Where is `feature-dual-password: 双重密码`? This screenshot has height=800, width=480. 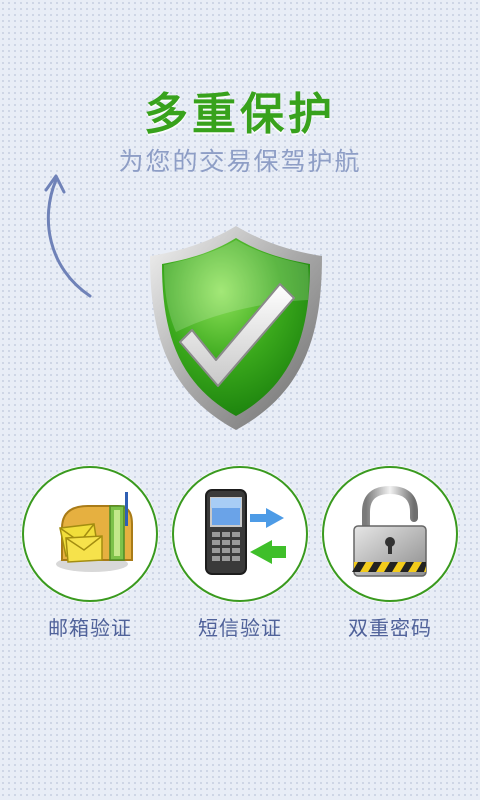 feature-dual-password: 双重密码 is located at coordinates (390, 553).